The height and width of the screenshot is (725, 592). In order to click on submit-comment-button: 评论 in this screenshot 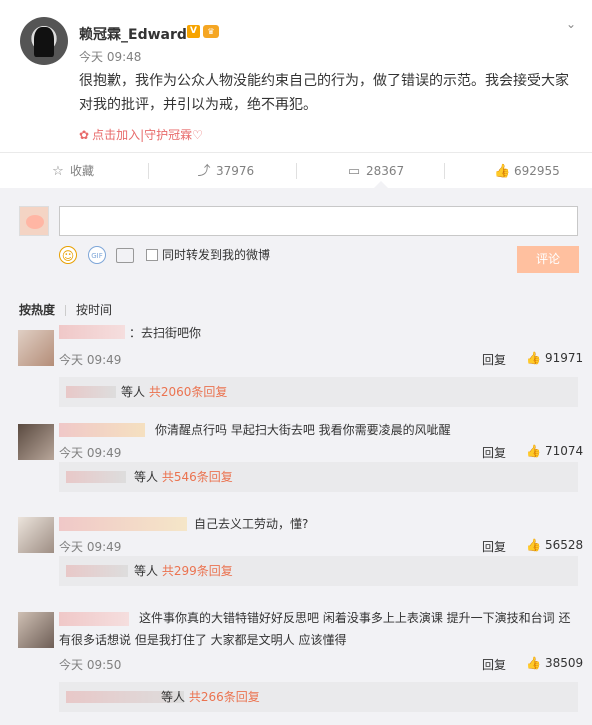, I will do `click(548, 259)`.